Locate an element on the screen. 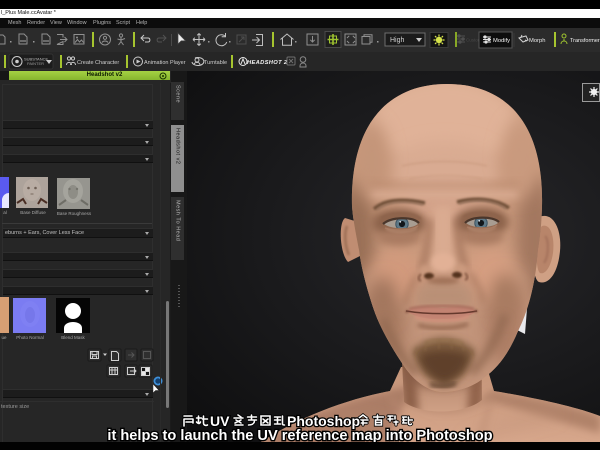 This screenshot has width=600, height=450. svg-text: Turntable is located at coordinates (215, 63).